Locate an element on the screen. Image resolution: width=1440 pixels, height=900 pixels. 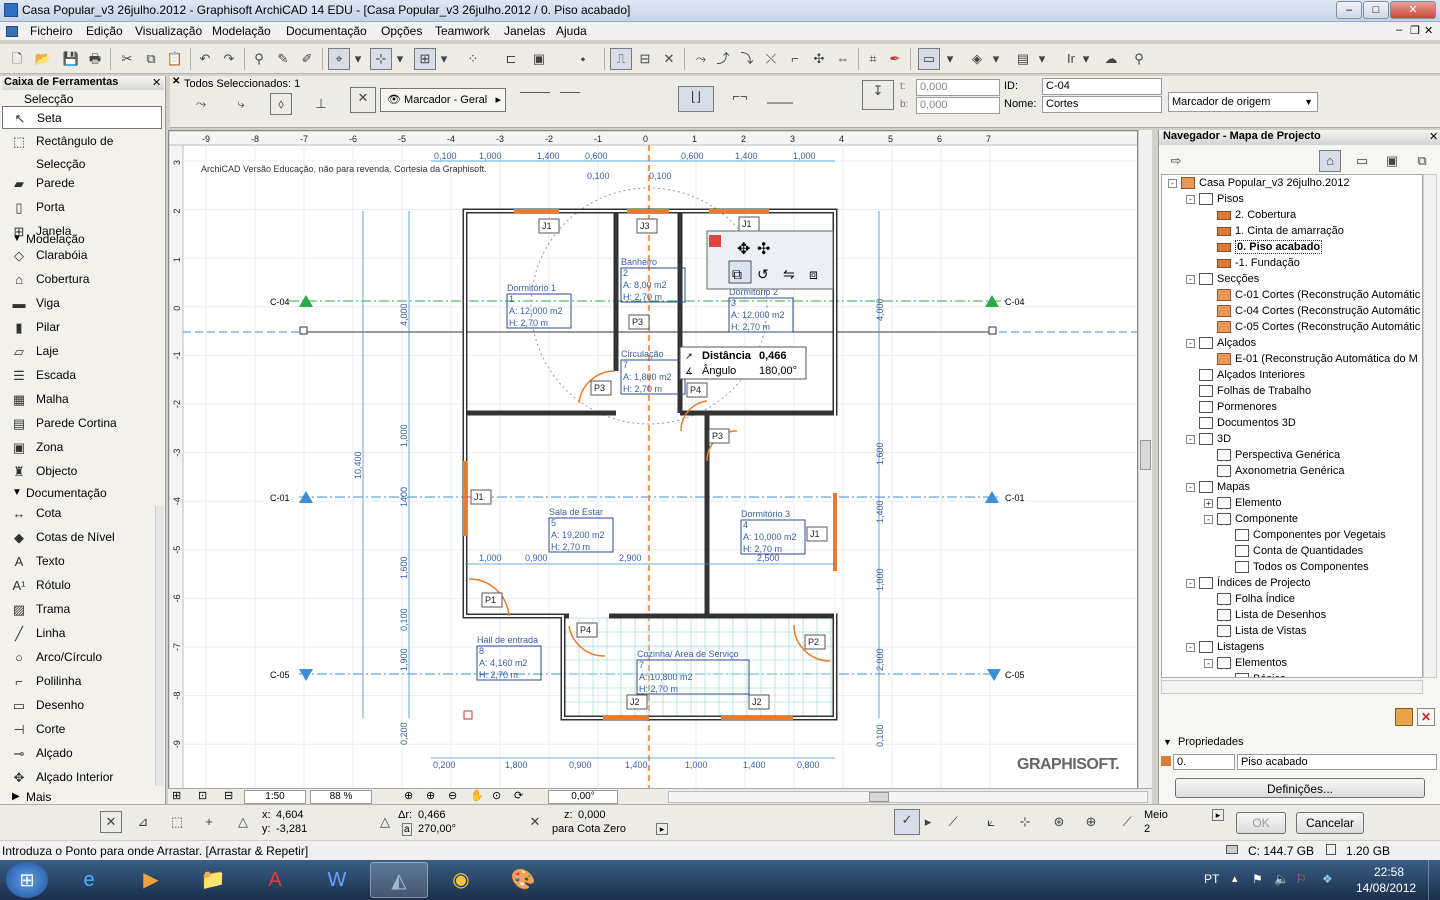
tool-clarab-ia: ◇ Clarabóia is located at coordinates (82, 255).